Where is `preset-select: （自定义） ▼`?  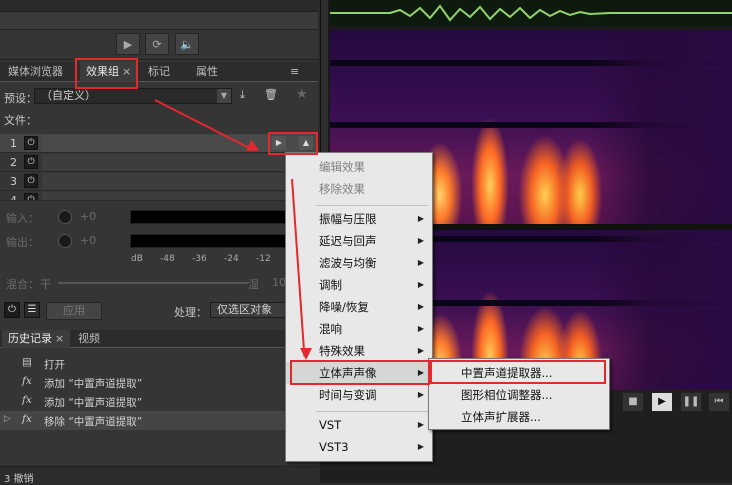
preset-select: （自定义） ▼ is located at coordinates (133, 96).